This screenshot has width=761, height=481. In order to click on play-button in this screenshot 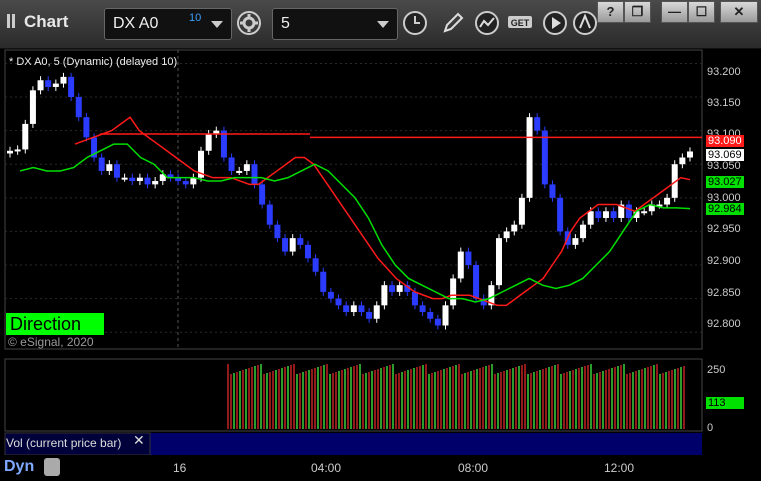, I will do `click(555, 23)`.